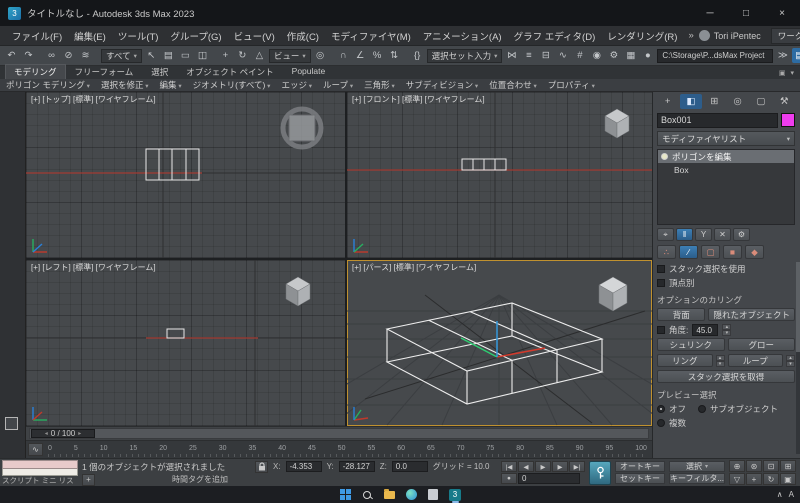 The image size is (800, 503). What do you see at coordinates (371, 36) in the screenshot?
I see `menu-item: モディファイヤ(M)` at bounding box center [371, 36].